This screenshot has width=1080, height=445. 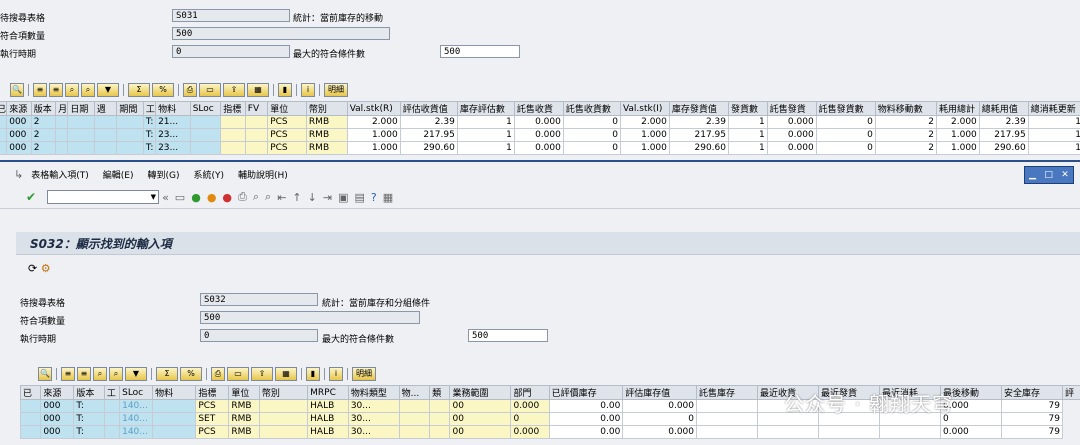 I want to click on column-header: 日期, so click(x=81, y=109).